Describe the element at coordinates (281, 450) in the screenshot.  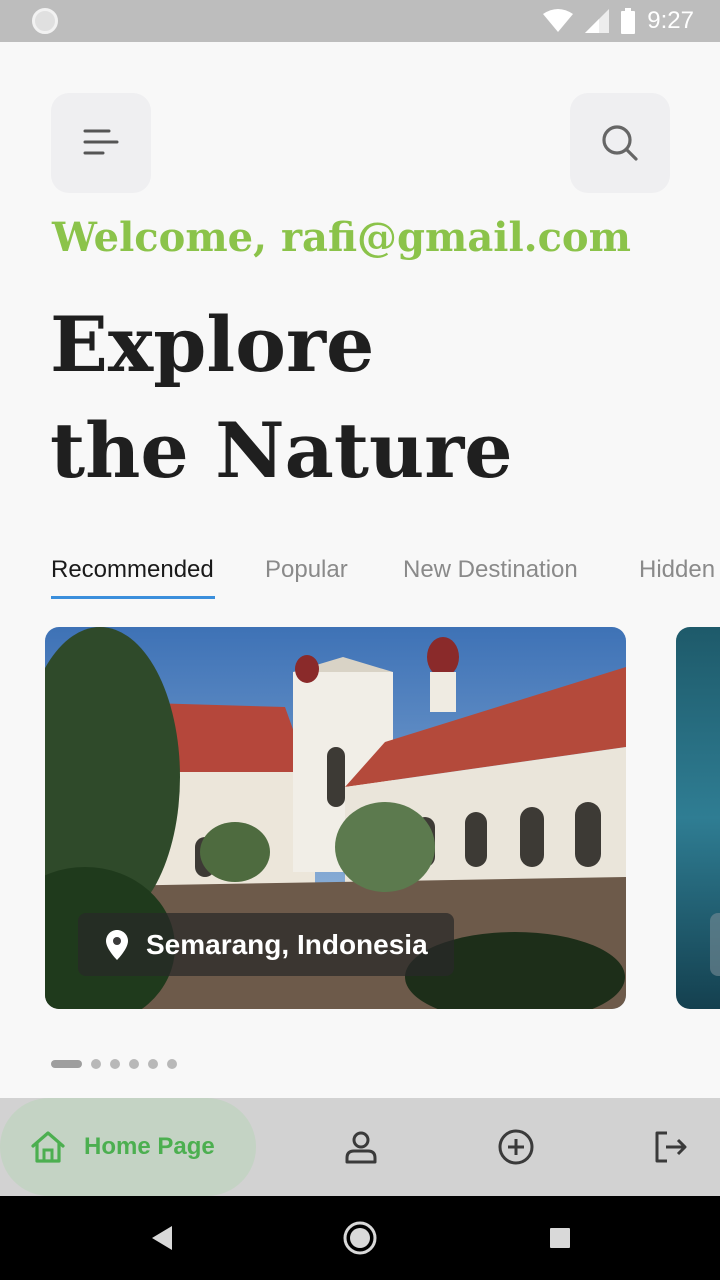
I see `headline-line-2: the Nature` at that location.